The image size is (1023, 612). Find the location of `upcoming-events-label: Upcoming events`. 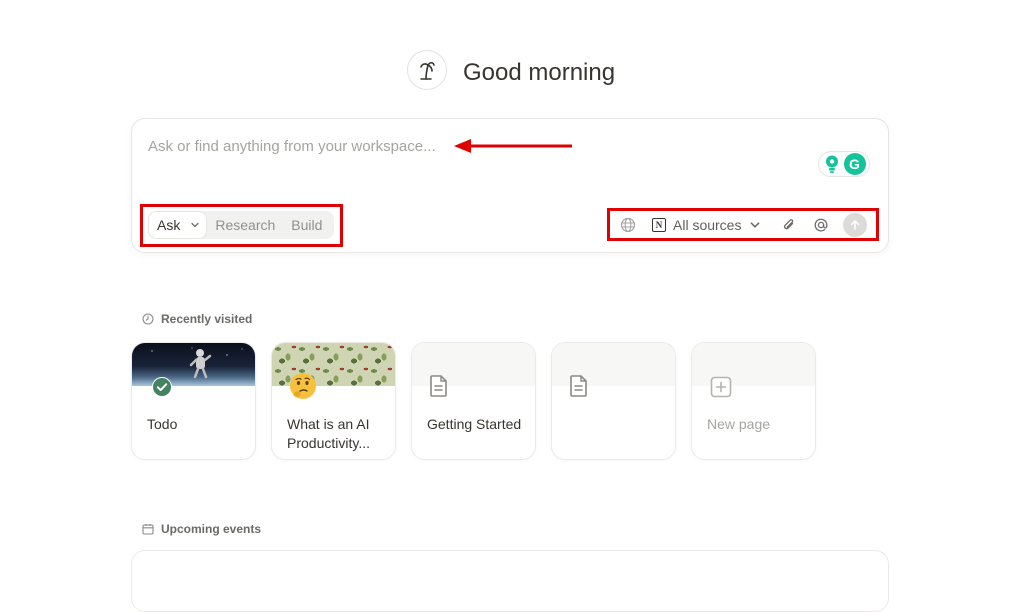

upcoming-events-label: Upcoming events is located at coordinates (211, 529).